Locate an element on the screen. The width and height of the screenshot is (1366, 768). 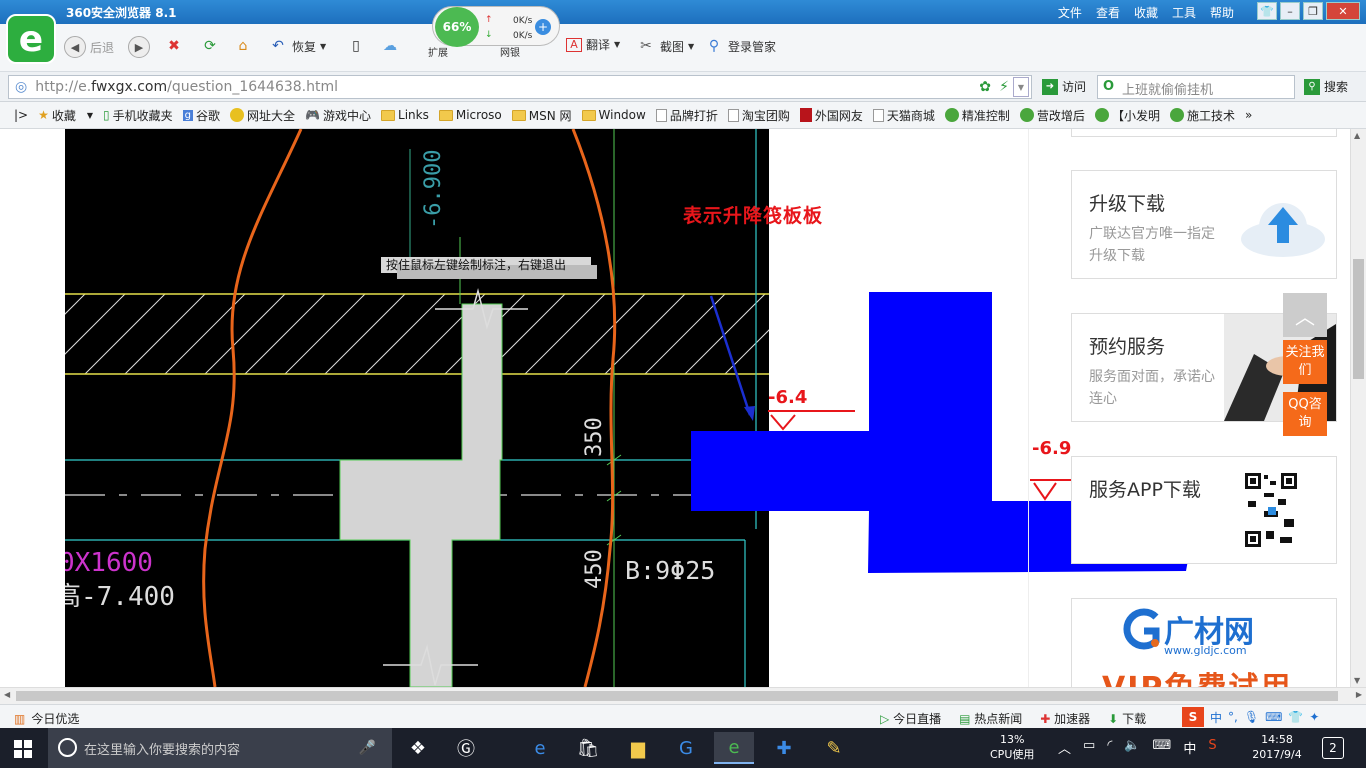
file-explorer-icon: ▆ is located at coordinates (638, 748).